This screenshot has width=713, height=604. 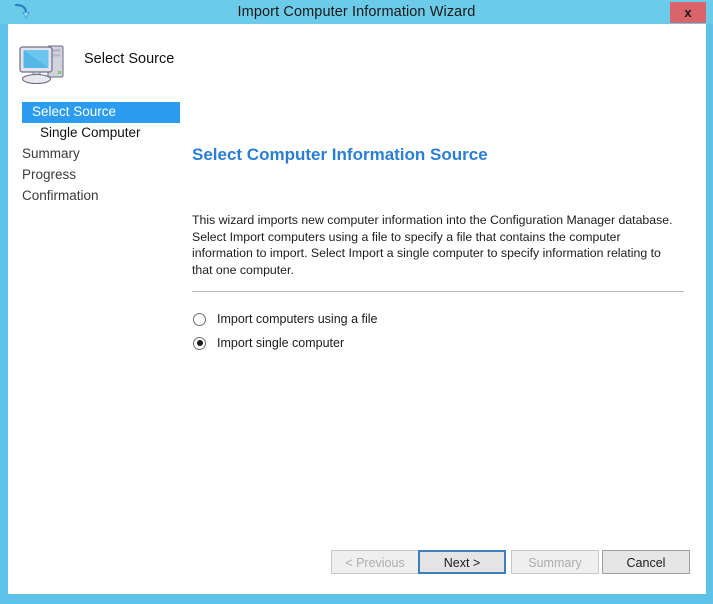 I want to click on title-bar: Import Computer Information Wizard x, so click(x=356, y=12).